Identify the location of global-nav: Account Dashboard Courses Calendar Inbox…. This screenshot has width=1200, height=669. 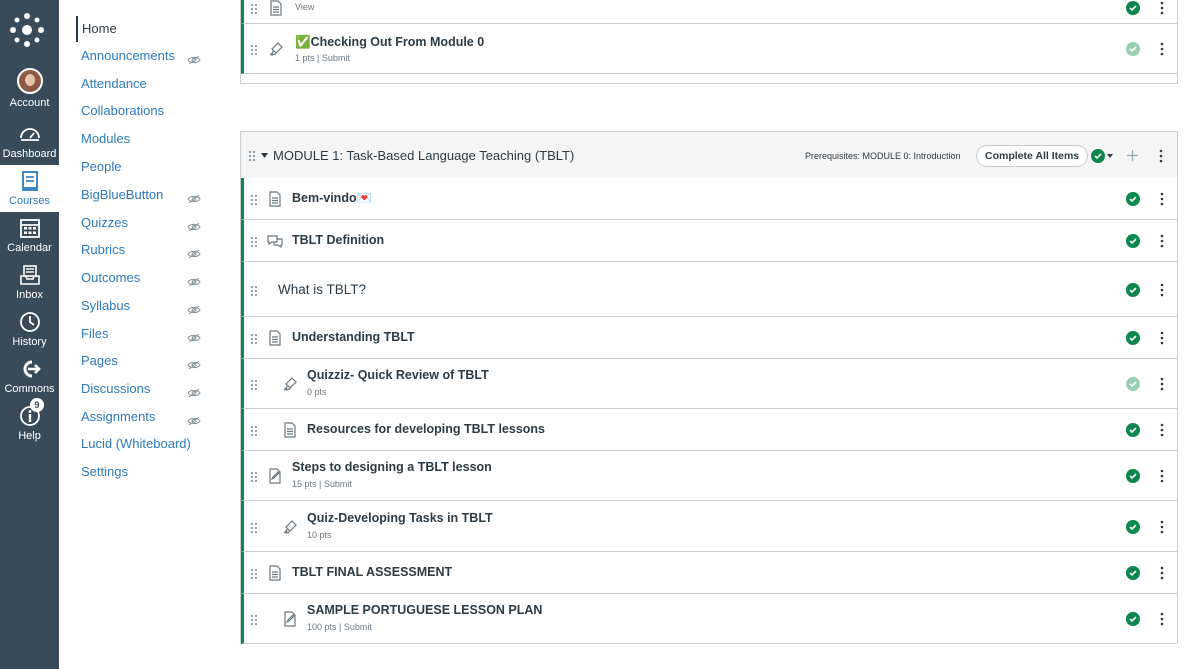
(29, 334).